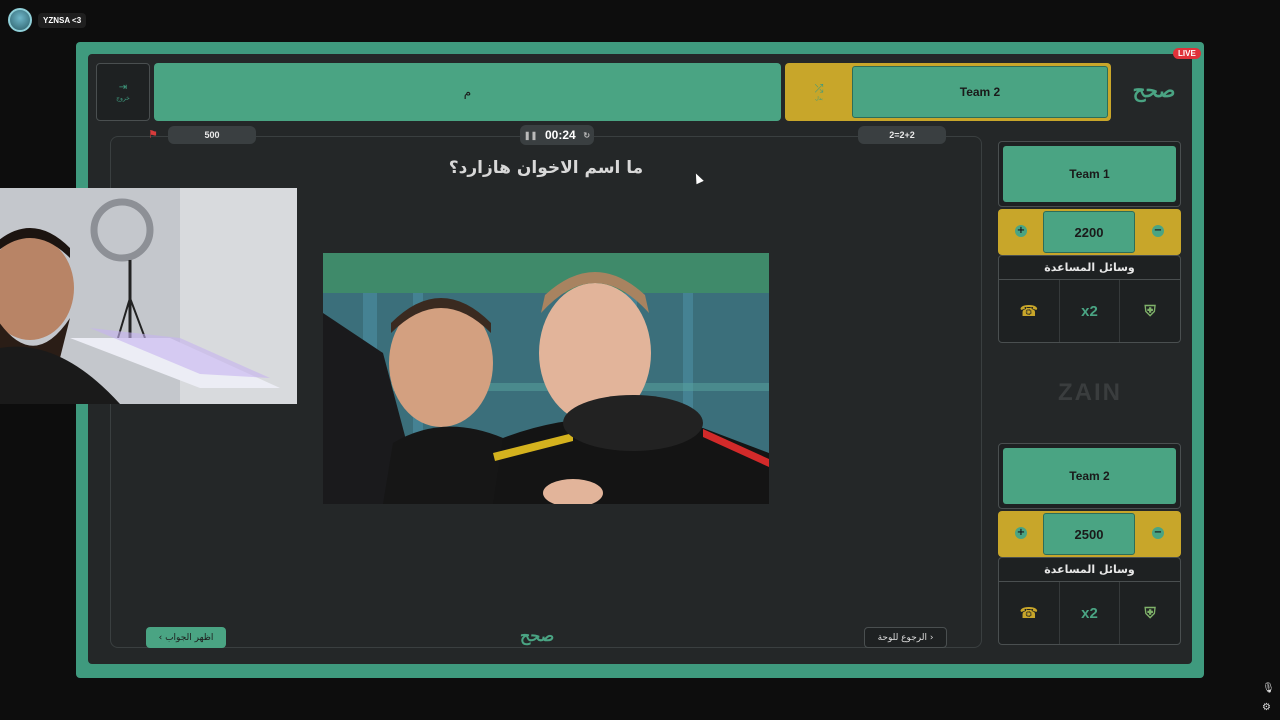  I want to click on swap-turn-button: ⤮ بدل, so click(819, 92).